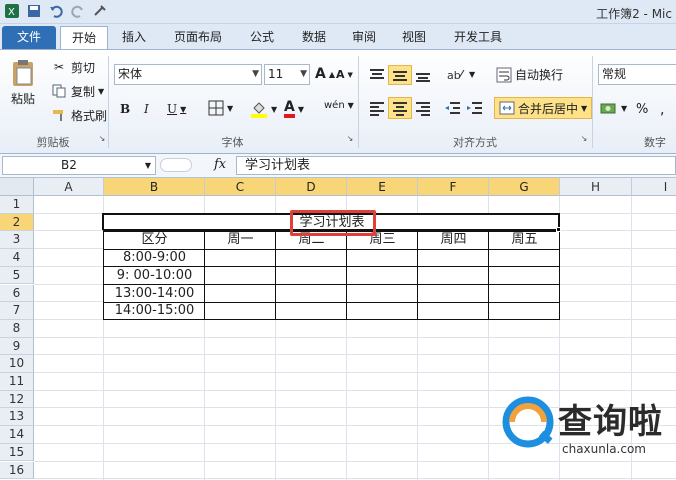 This screenshot has height=480, width=676. Describe the element at coordinates (453, 240) in the screenshot. I see `table-header-cell: 周四` at that location.